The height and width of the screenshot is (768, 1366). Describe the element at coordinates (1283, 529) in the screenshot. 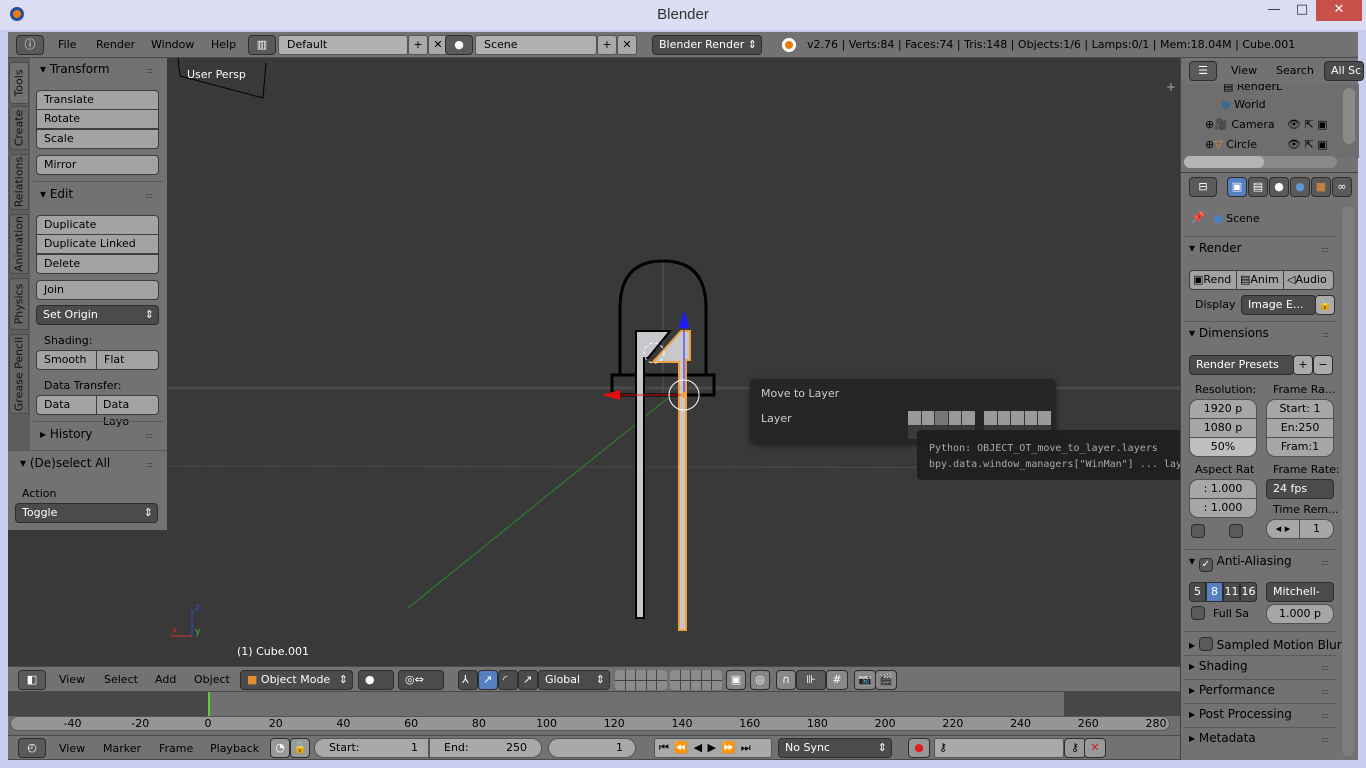

I see `time-remap-old-field: ◂ ▸` at that location.